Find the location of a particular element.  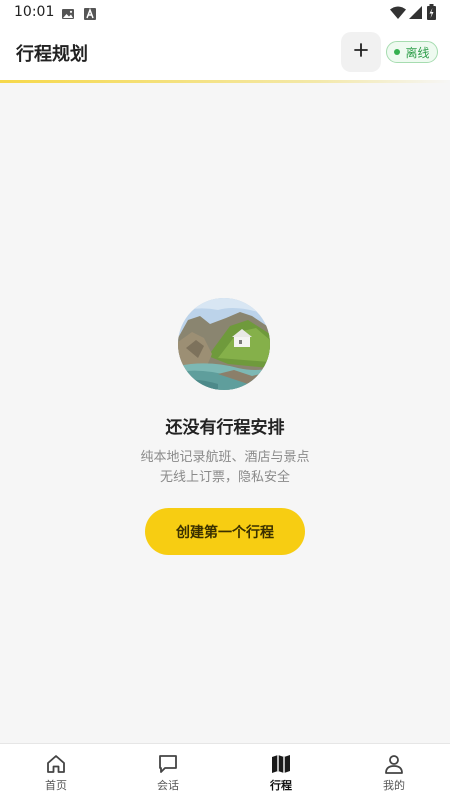

nav-item-profile: 我的 is located at coordinates (394, 772).